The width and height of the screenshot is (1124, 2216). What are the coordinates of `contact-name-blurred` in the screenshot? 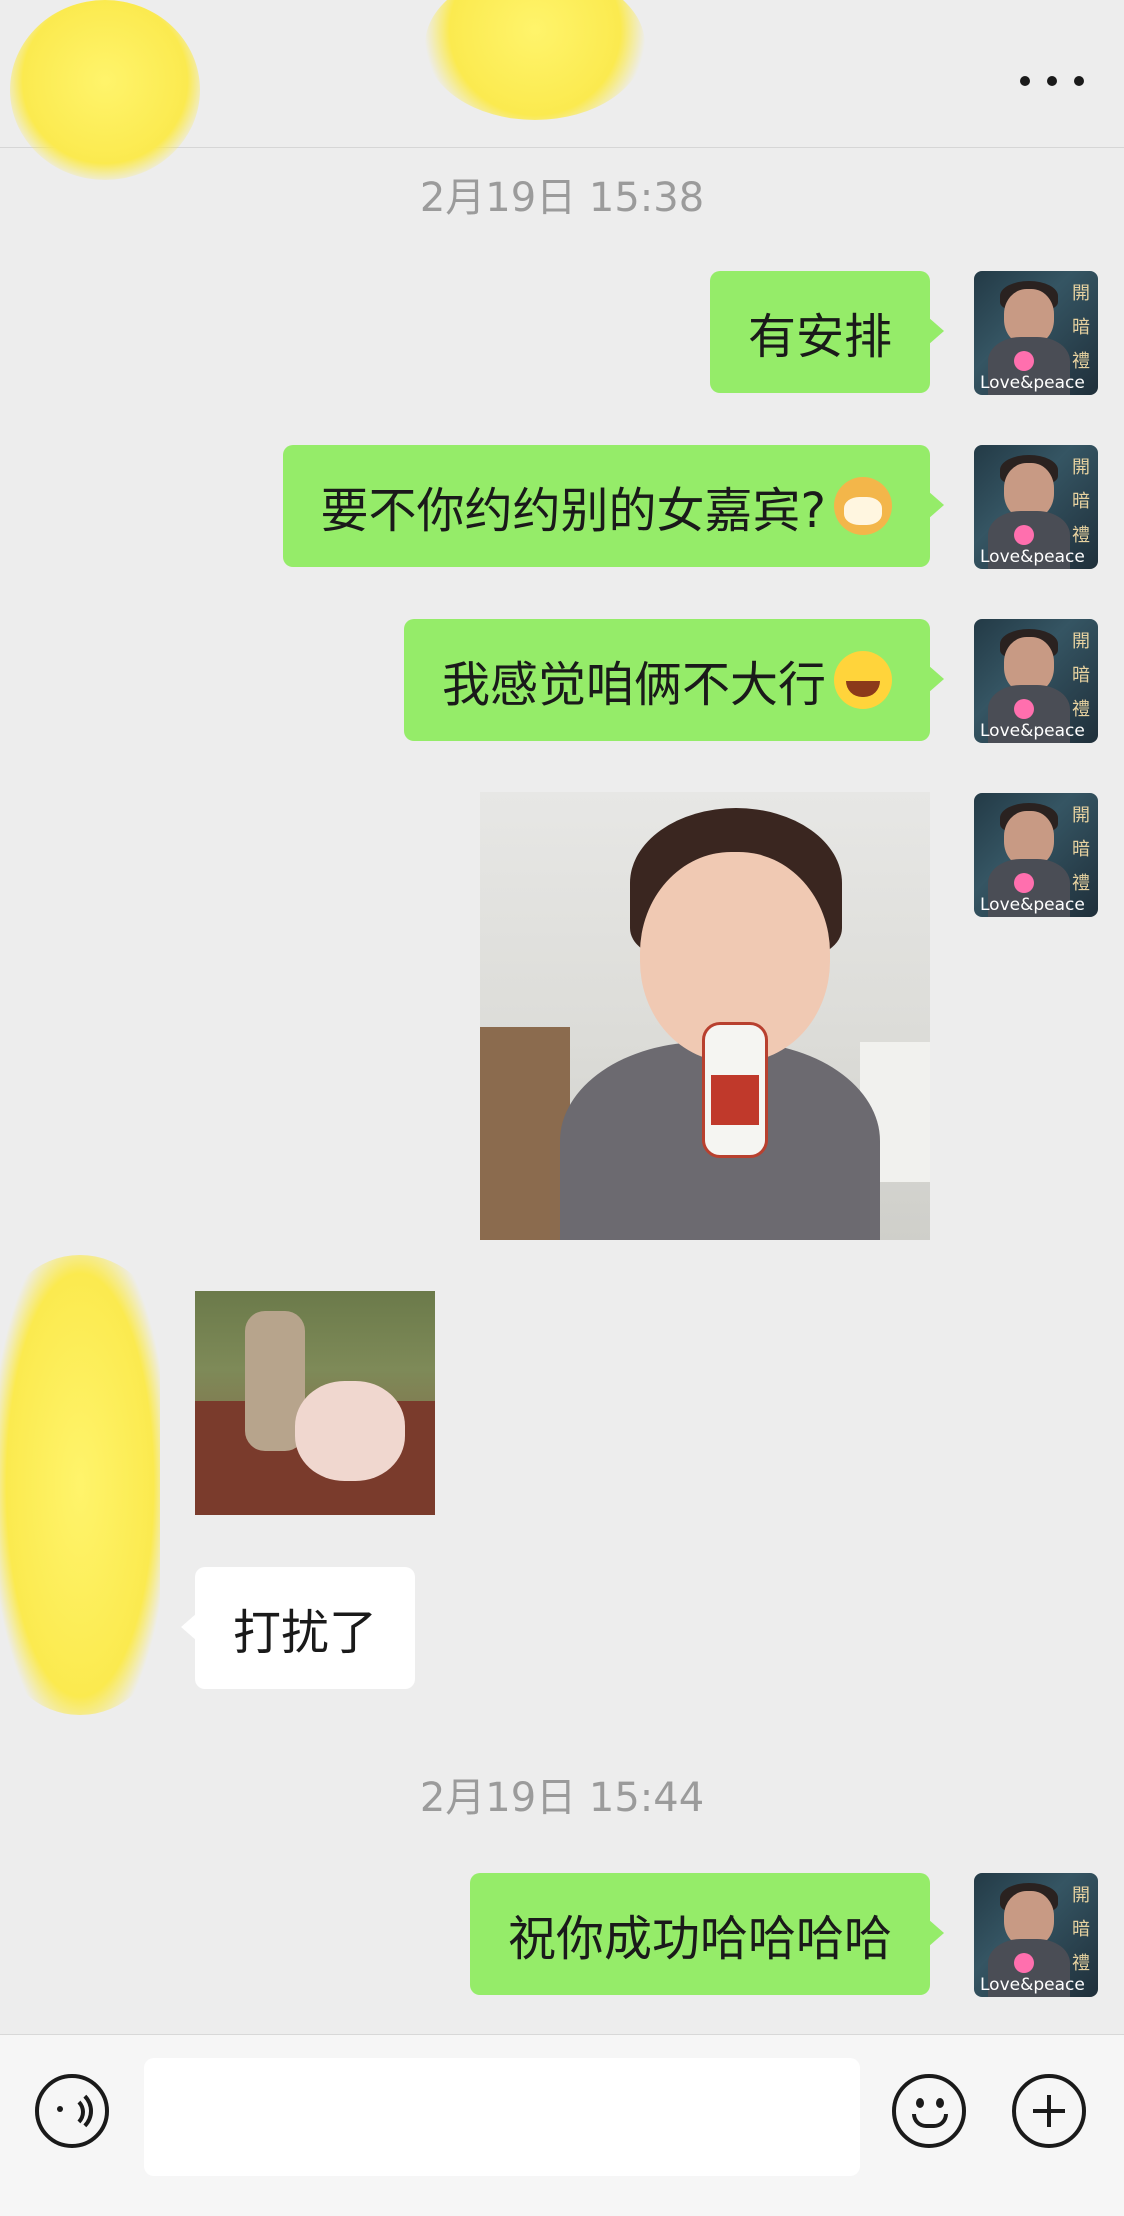 It's located at (535, 60).